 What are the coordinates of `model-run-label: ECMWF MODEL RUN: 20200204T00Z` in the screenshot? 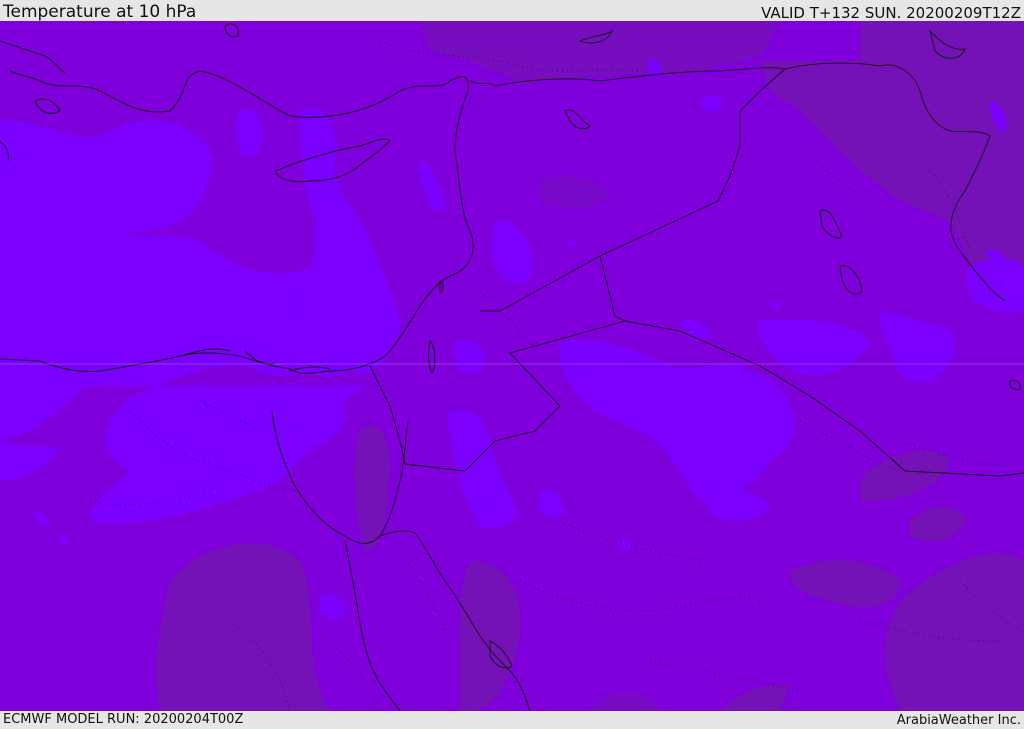 It's located at (123, 719).